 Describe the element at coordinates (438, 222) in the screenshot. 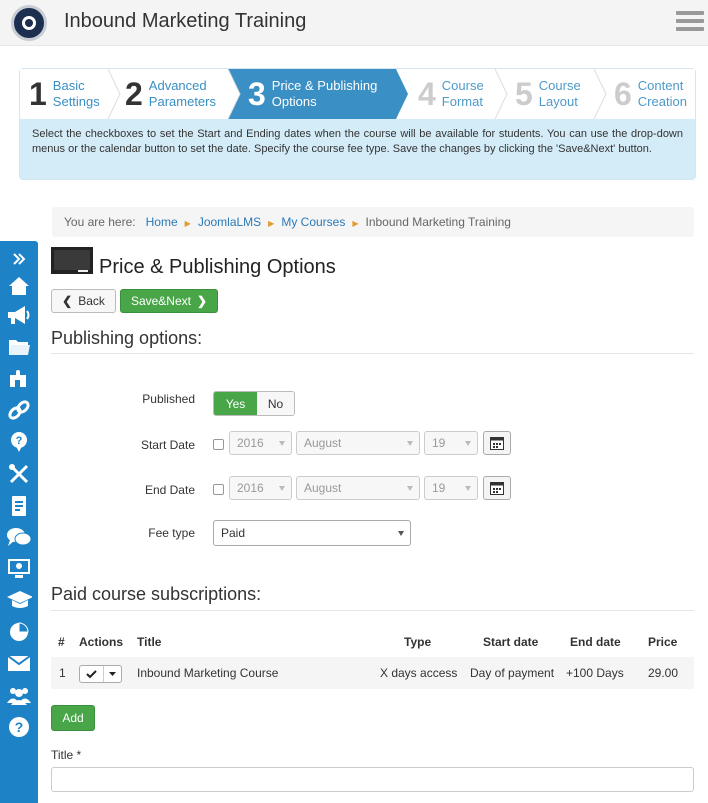

I see `breadcrumb-current: Inbound Marketing Training` at that location.